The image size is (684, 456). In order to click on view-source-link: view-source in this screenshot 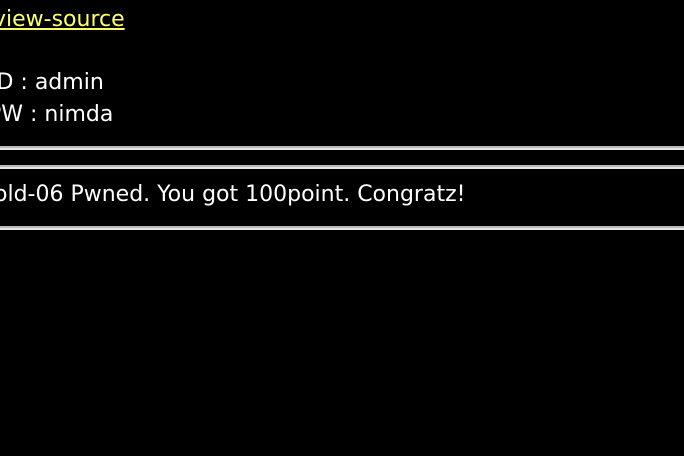, I will do `click(62, 20)`.